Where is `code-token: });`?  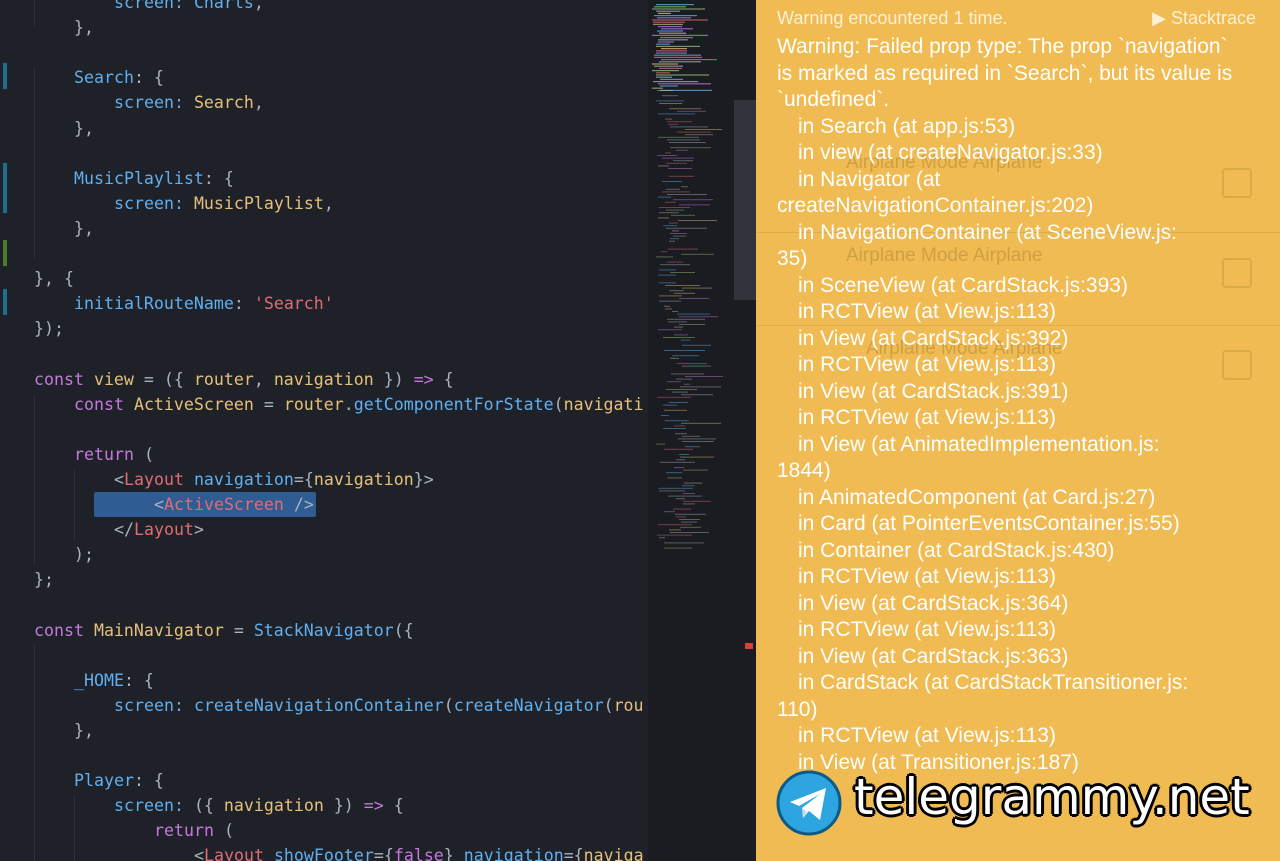 code-token: }); is located at coordinates (49, 329).